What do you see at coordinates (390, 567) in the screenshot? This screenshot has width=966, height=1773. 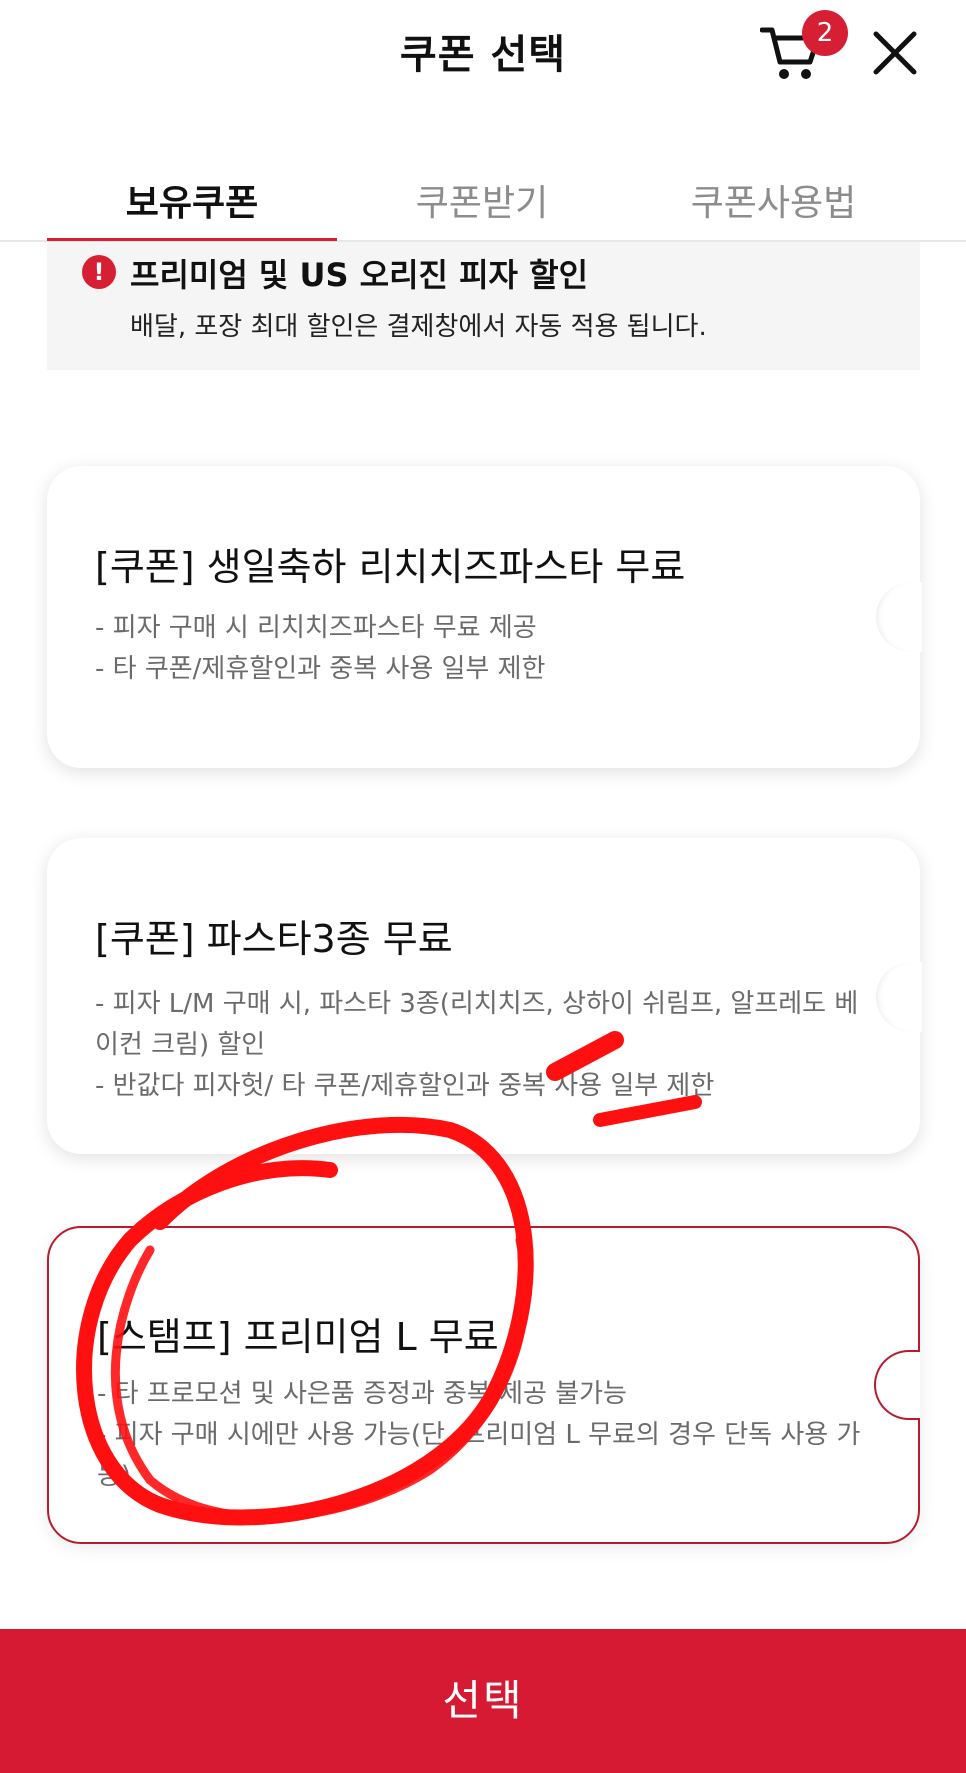 I see `coupon-title: [쿠폰] 생일축하 리치치즈파스타 무료` at bounding box center [390, 567].